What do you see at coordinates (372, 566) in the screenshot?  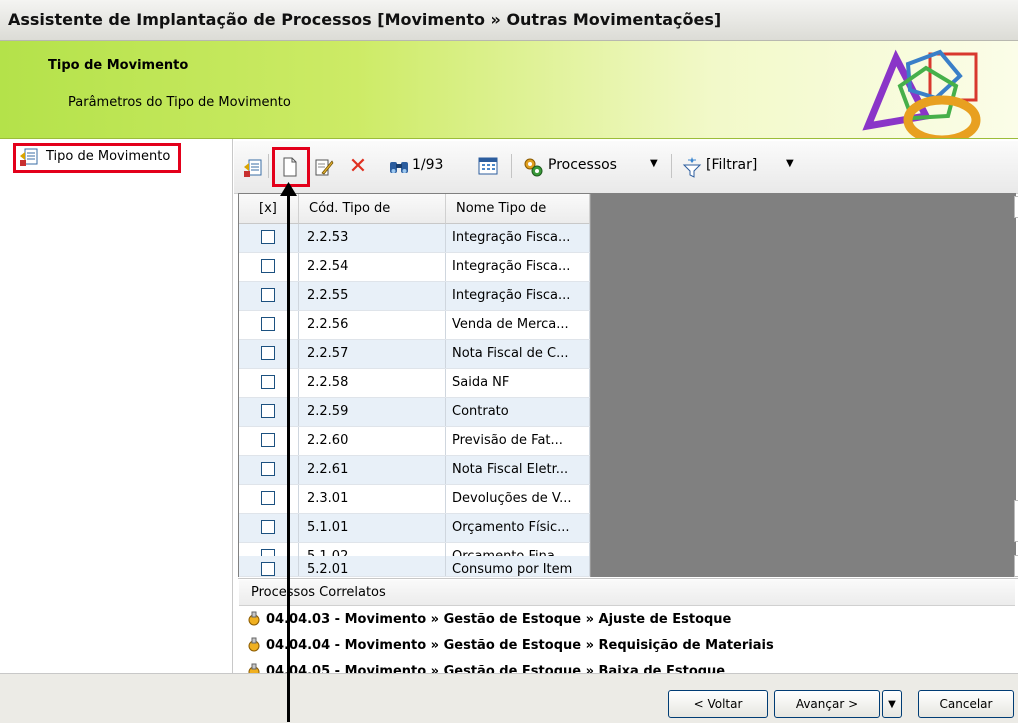 I see `cell-code: 5.2.01` at bounding box center [372, 566].